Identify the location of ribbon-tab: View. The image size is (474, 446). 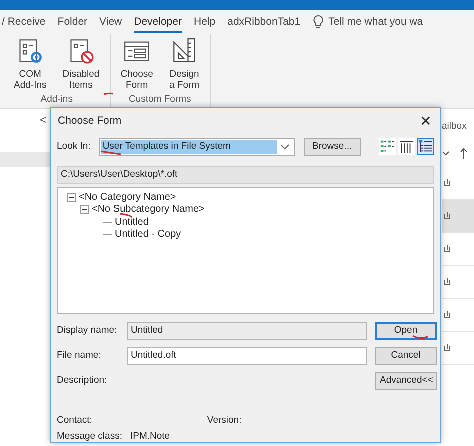
(111, 22).